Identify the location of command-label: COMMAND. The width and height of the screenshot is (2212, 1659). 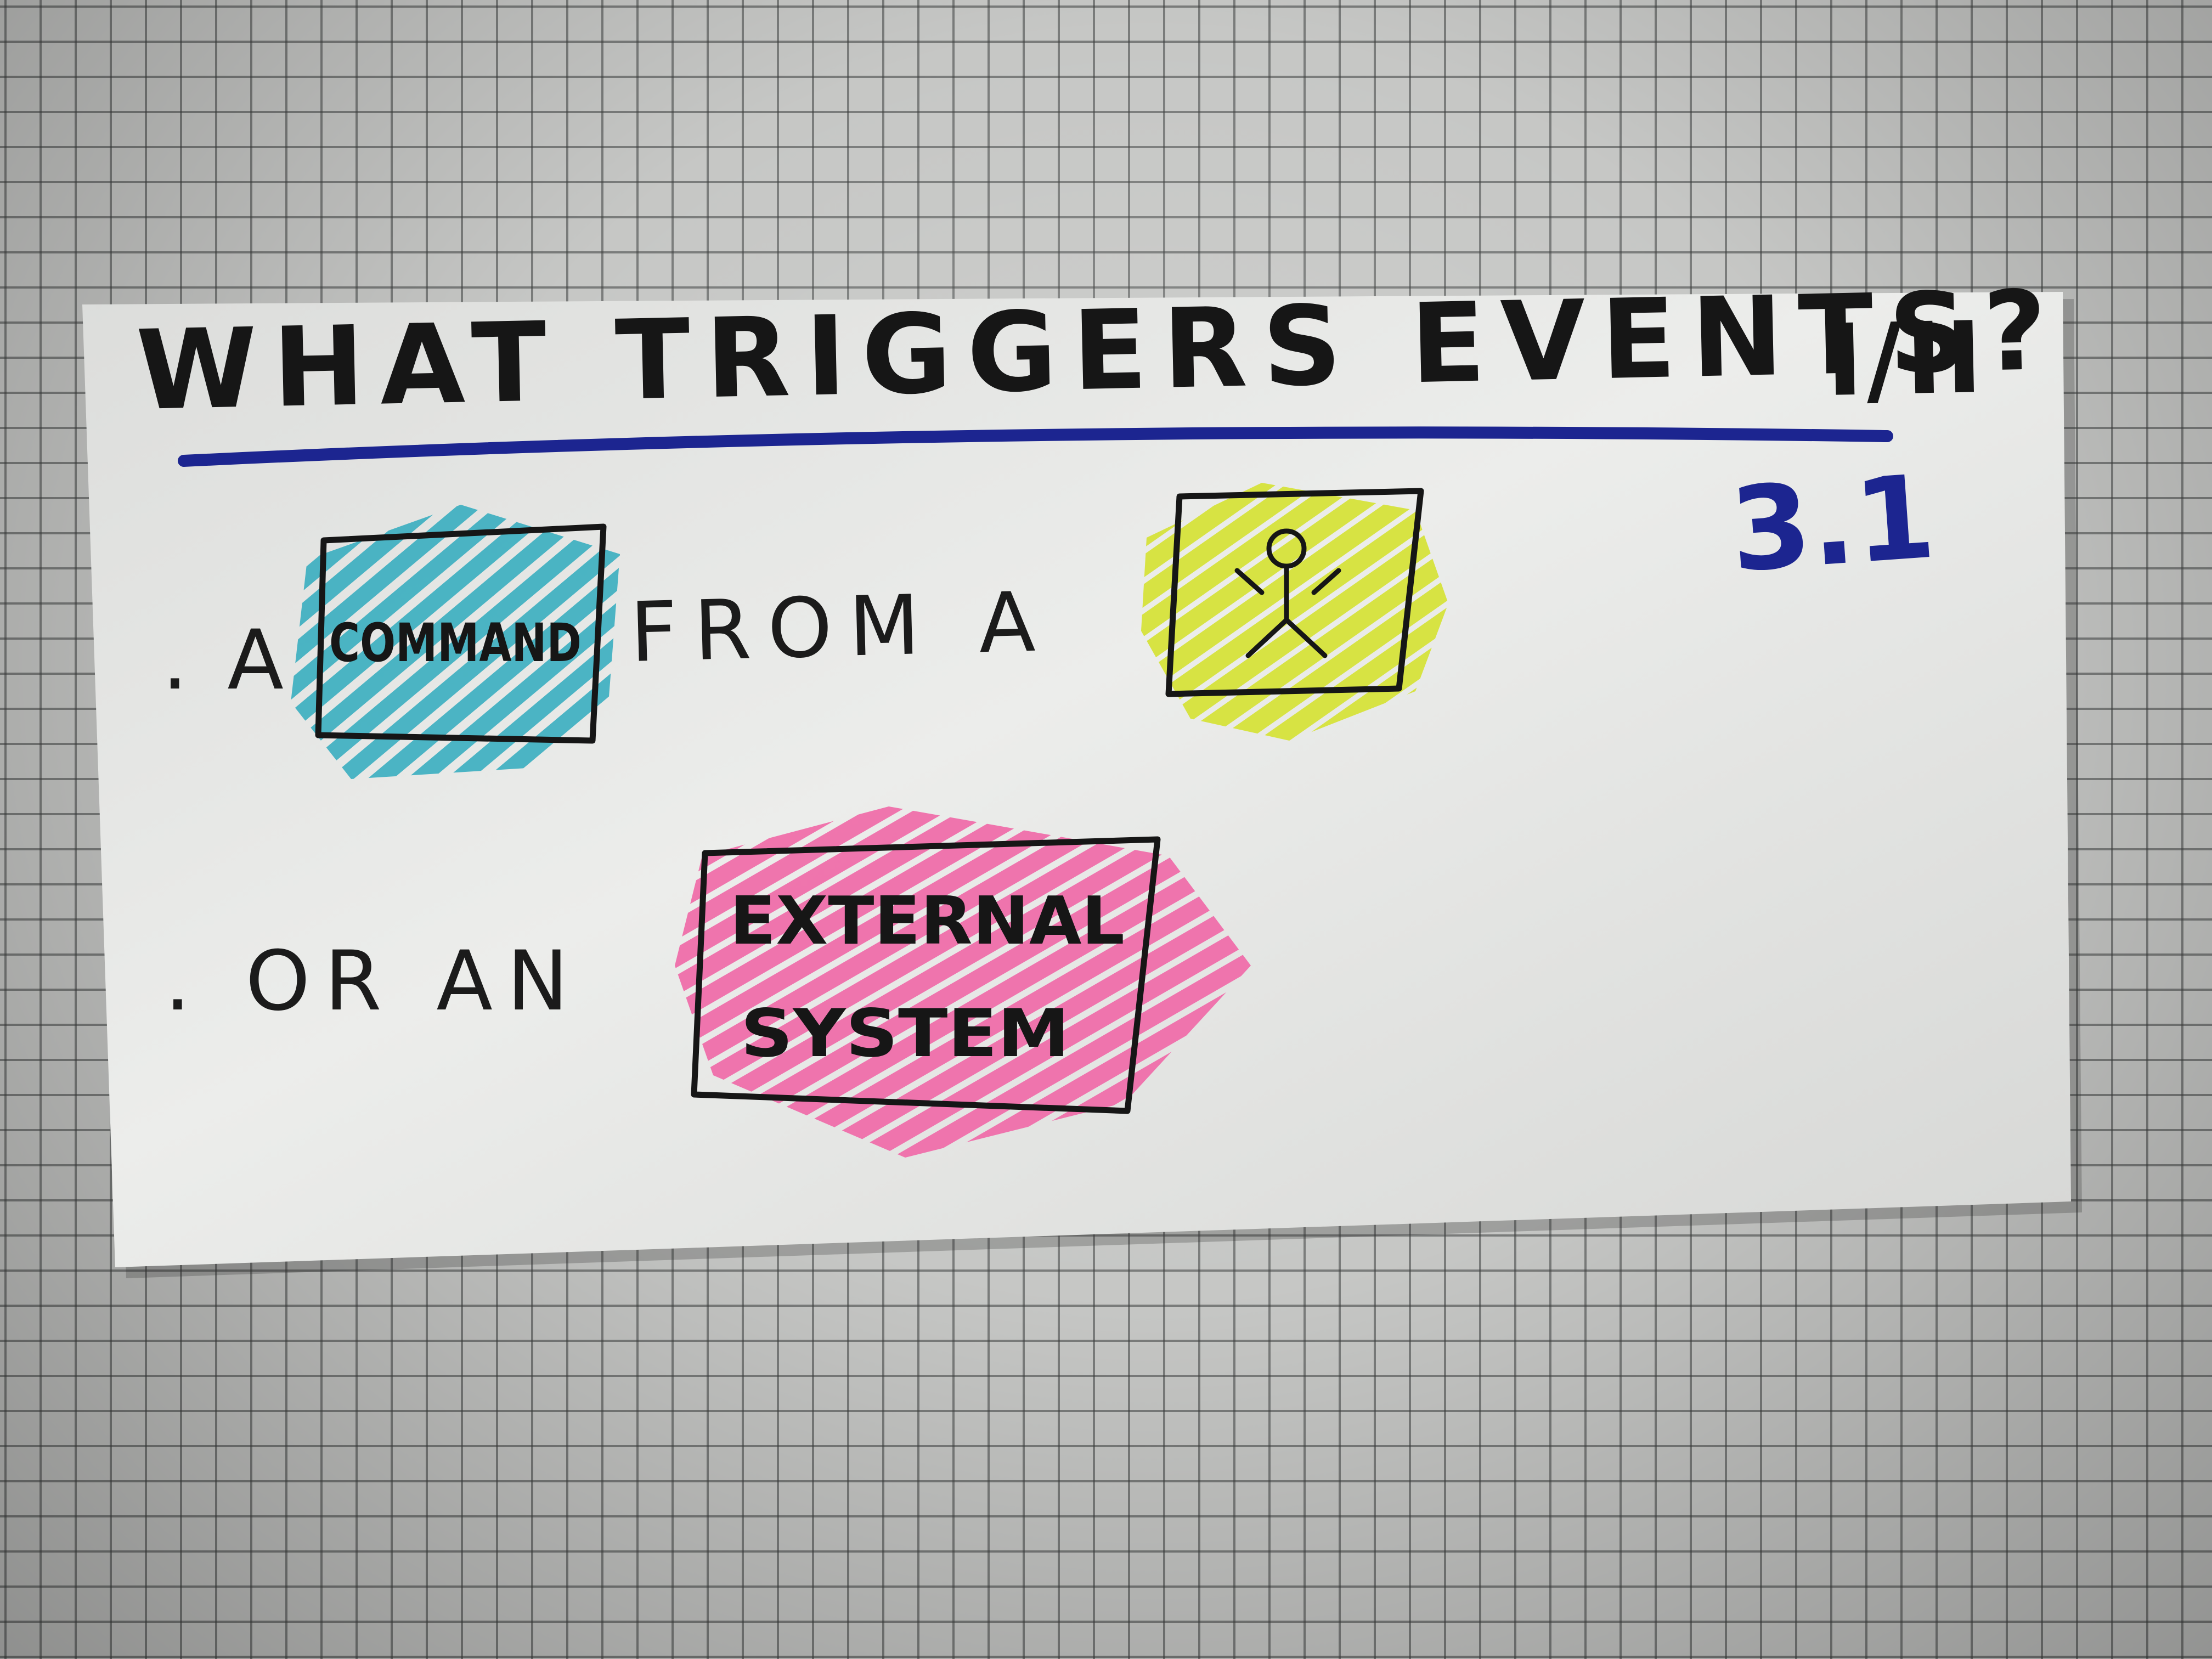
(455, 643).